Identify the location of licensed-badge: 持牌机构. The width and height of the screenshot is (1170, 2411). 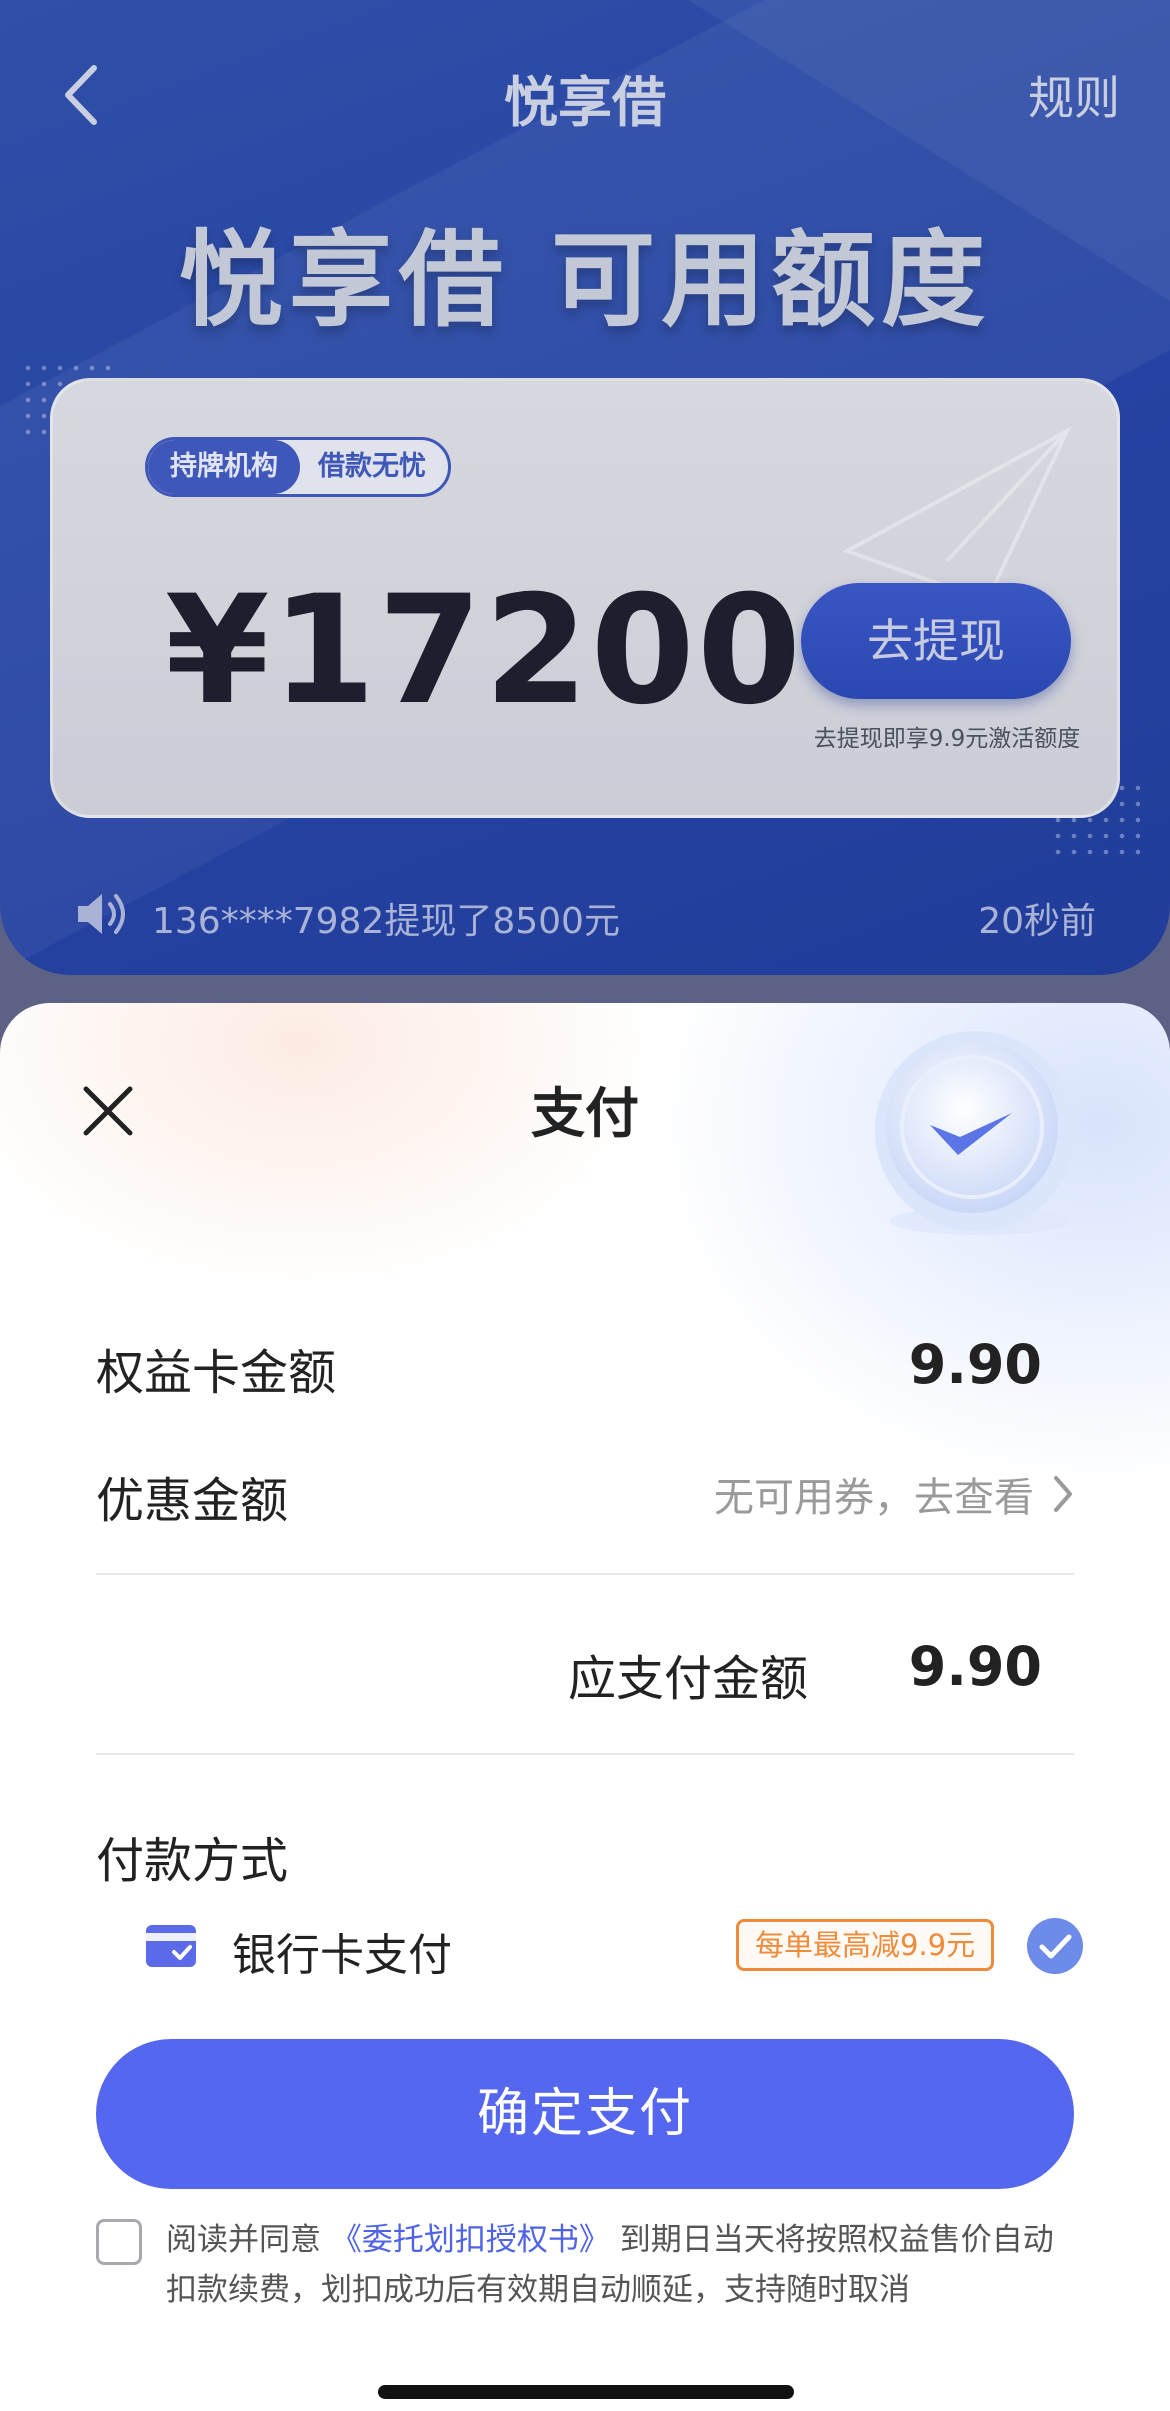
(224, 467).